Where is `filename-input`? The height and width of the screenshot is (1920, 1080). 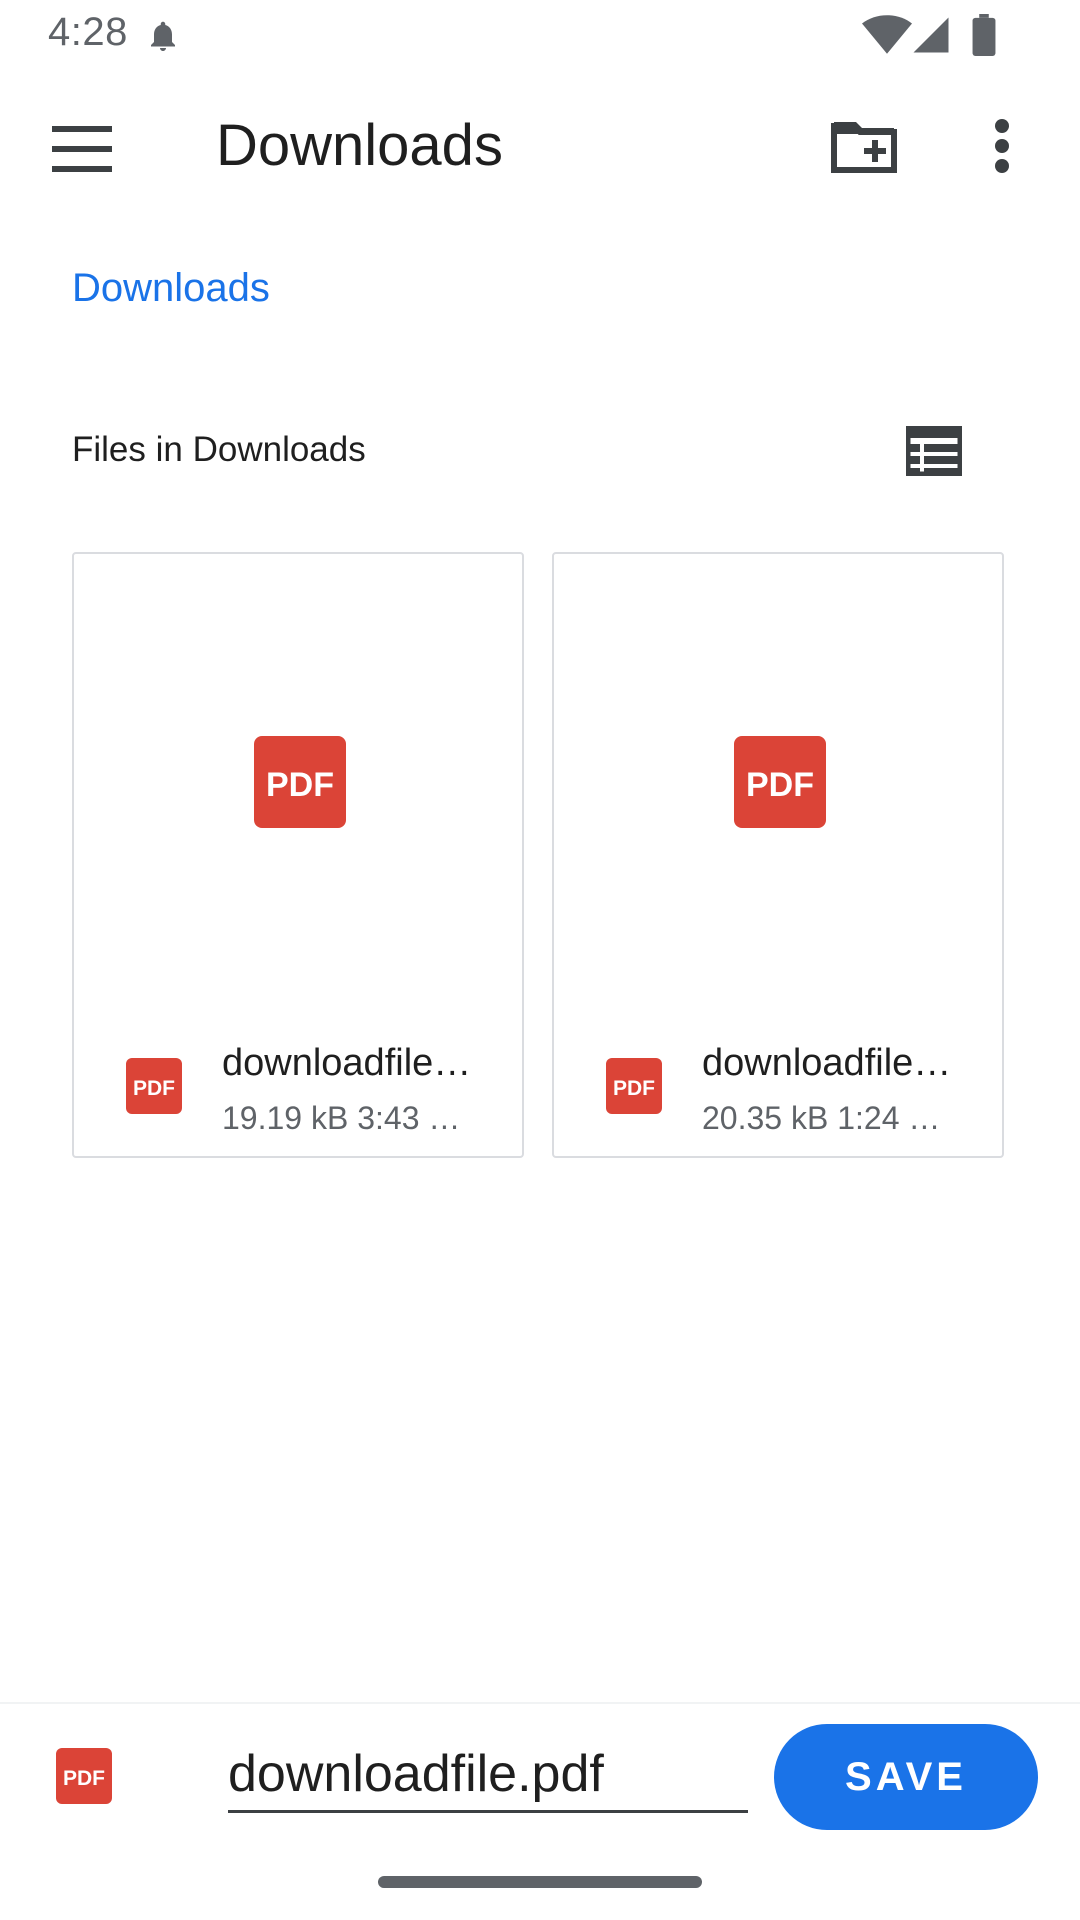 filename-input is located at coordinates (488, 1775).